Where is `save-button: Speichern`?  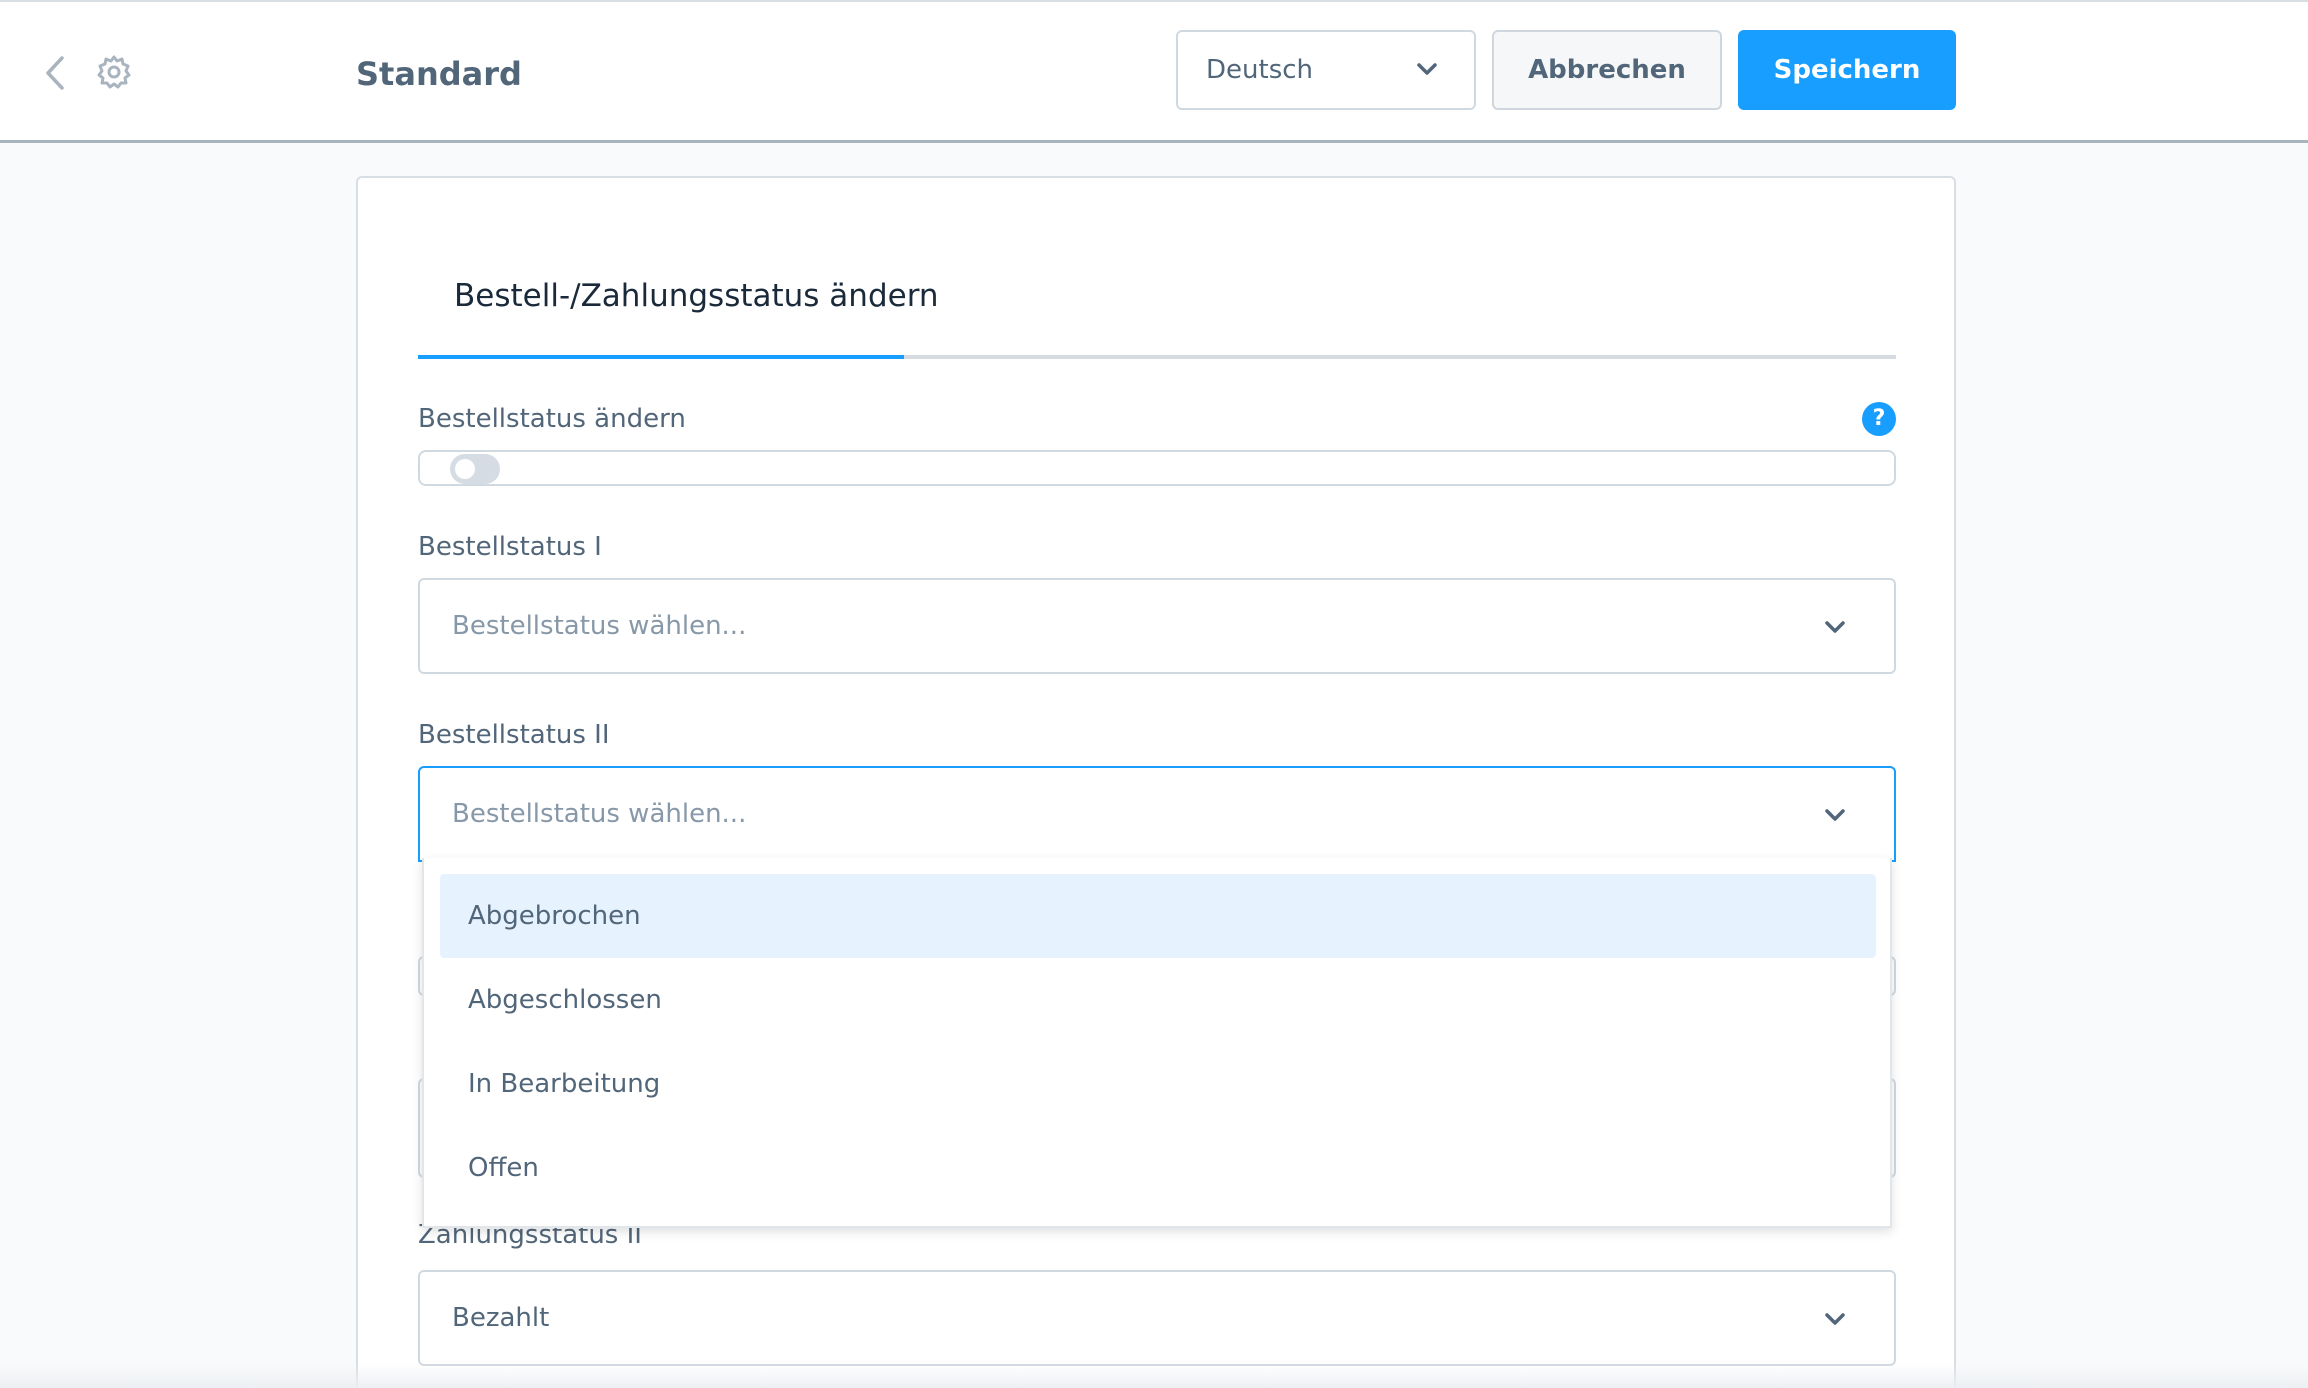
save-button: Speichern is located at coordinates (1847, 70).